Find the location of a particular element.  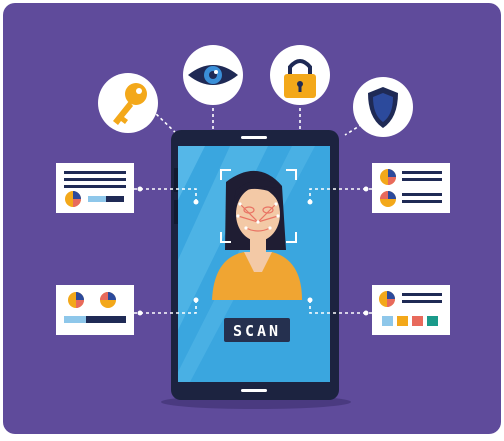

shield-icon is located at coordinates (383, 107).